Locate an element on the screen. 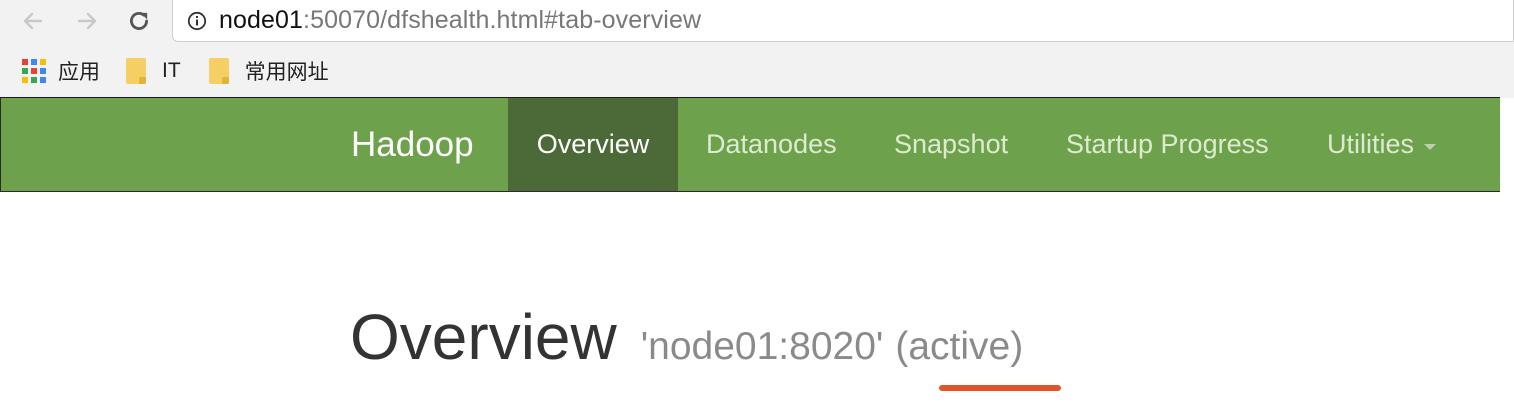 The image size is (1514, 408). nav-utilities-label: Utilities is located at coordinates (1371, 144).